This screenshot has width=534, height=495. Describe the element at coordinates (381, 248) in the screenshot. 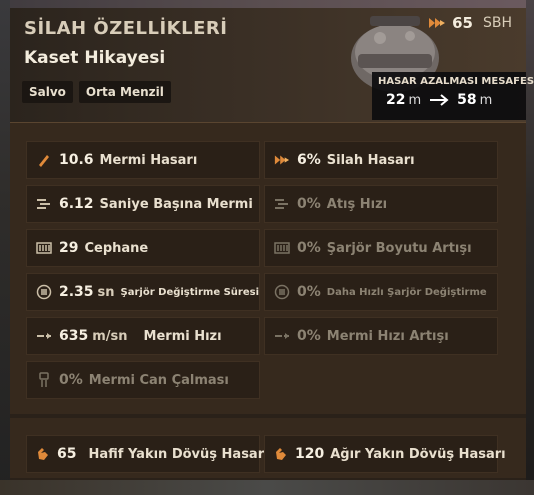

I see `stat-clip-size: 0% Şarjör Boyutu Artışı` at that location.